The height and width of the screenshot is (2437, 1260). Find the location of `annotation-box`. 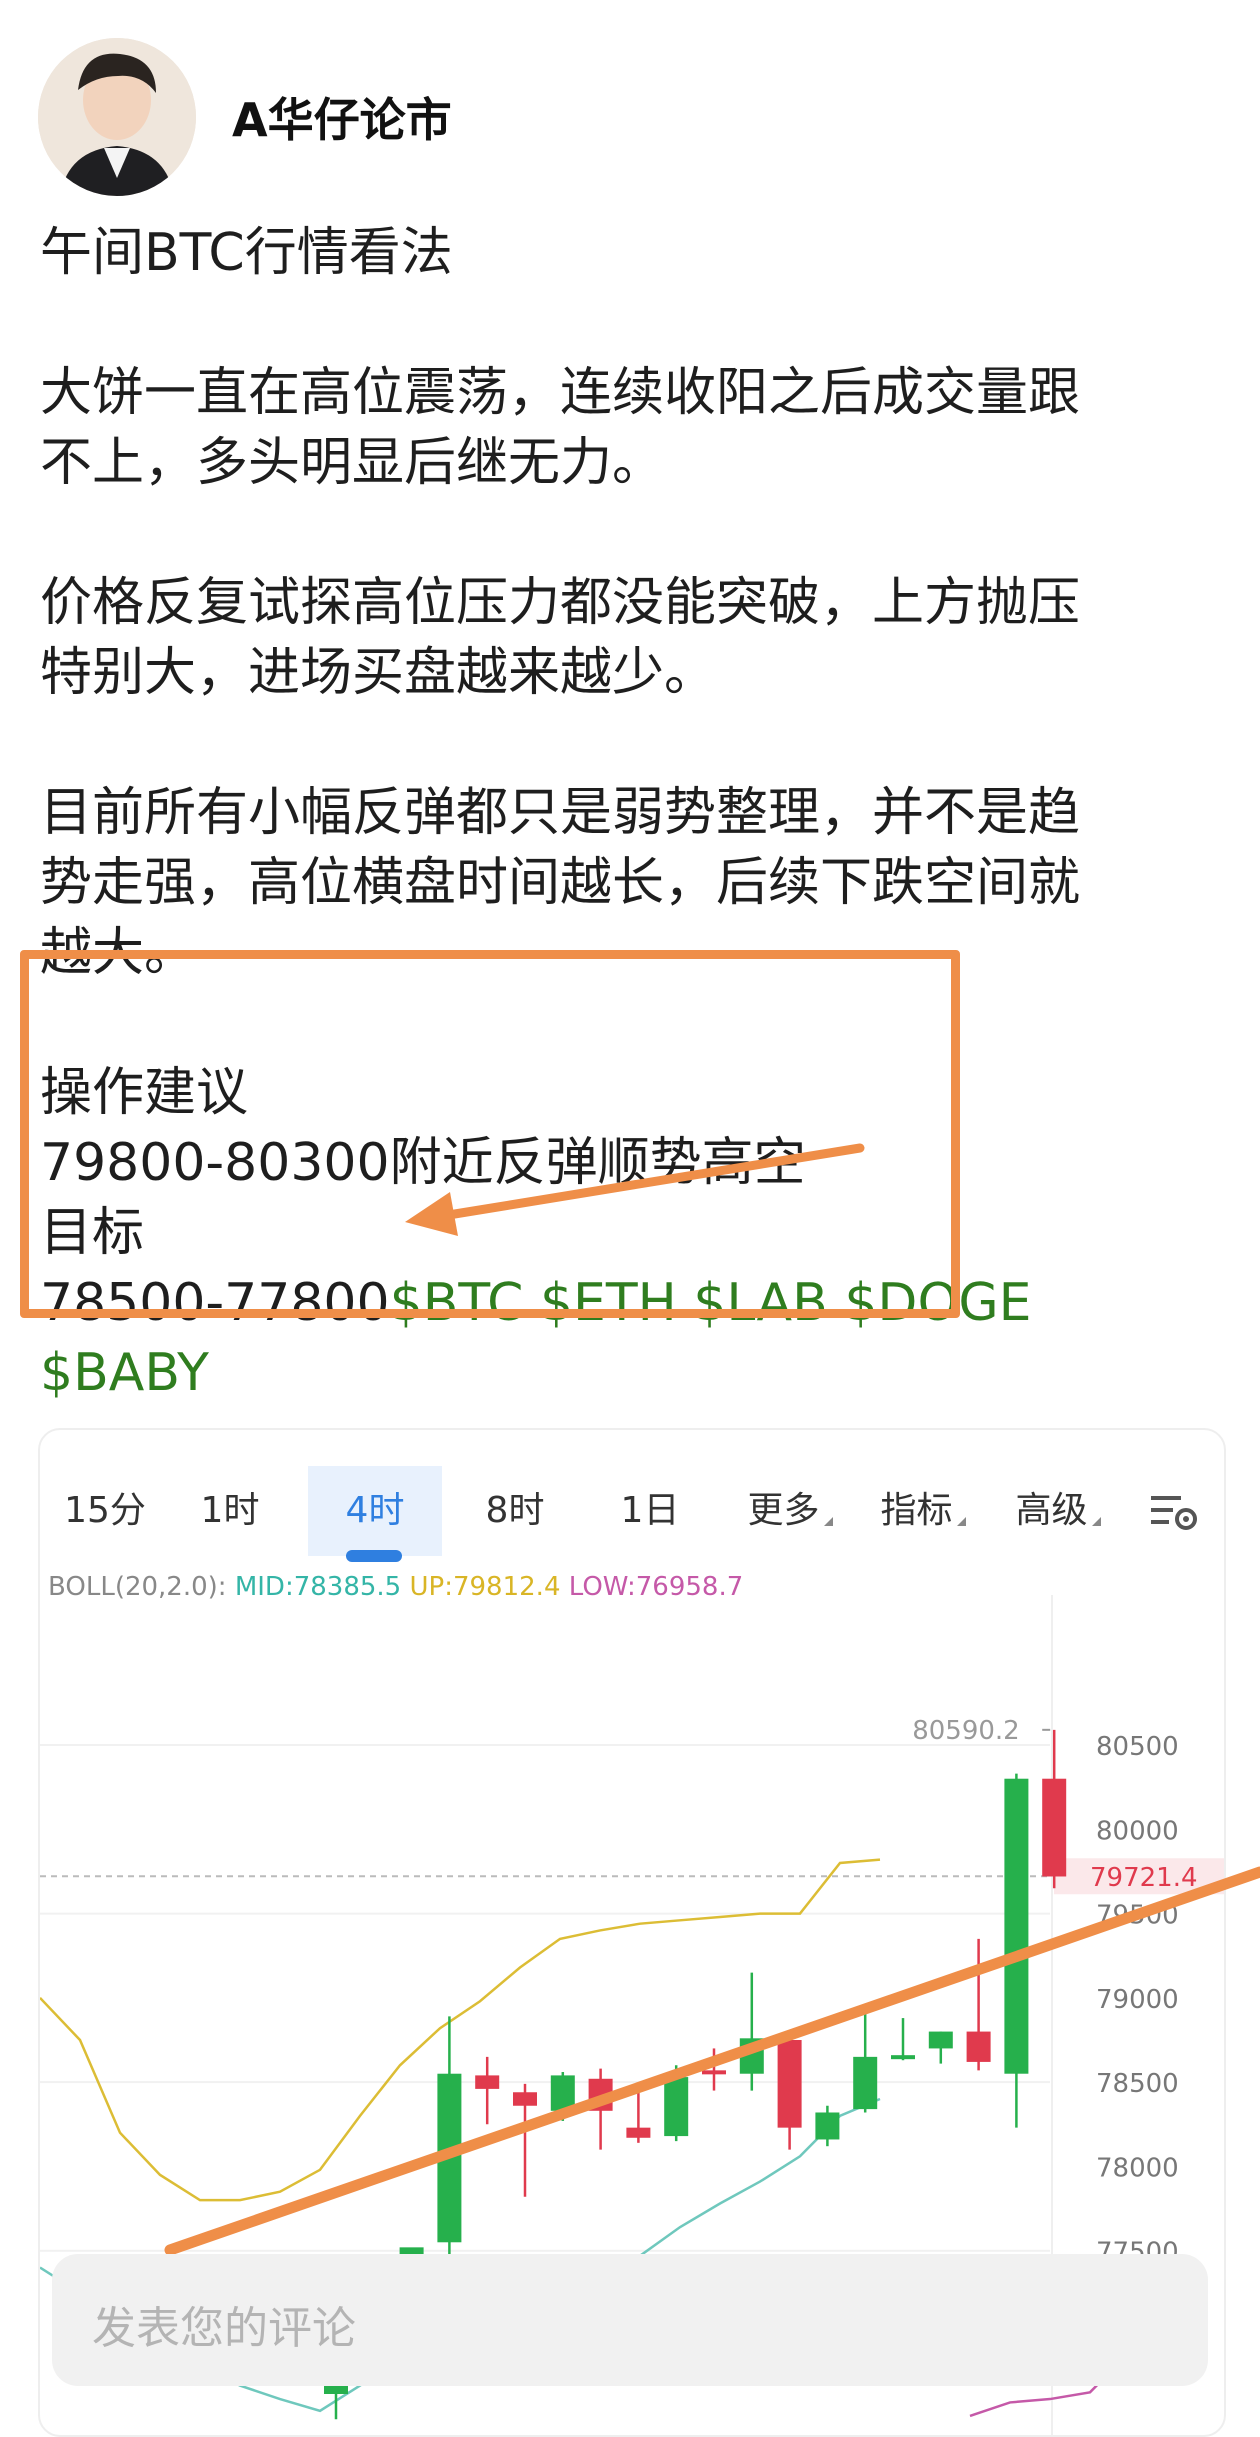

annotation-box is located at coordinates (490, 1134).